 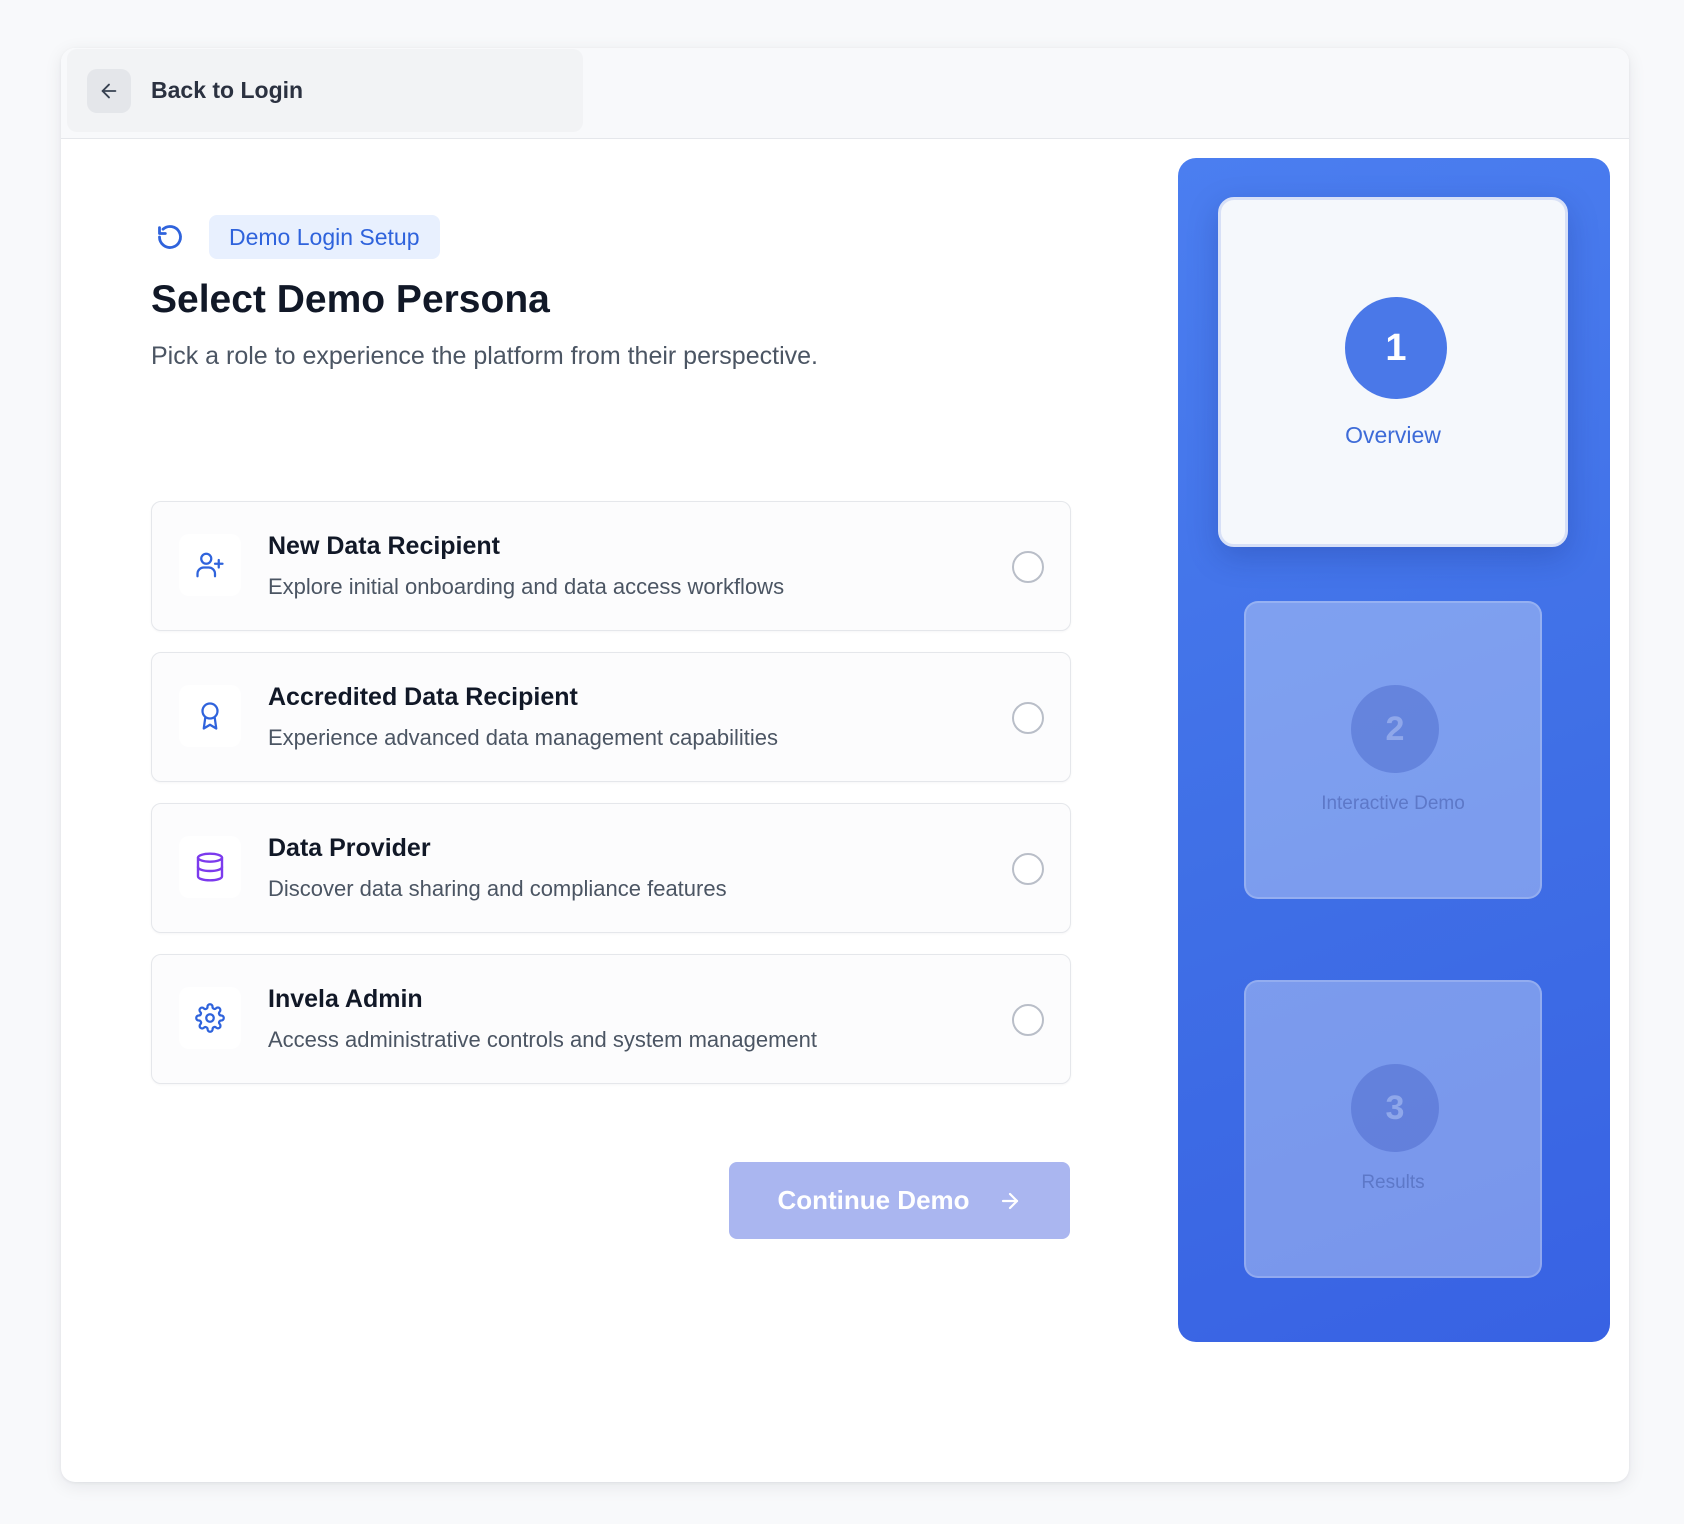 I want to click on persona-name: Data Provider, so click(x=349, y=848).